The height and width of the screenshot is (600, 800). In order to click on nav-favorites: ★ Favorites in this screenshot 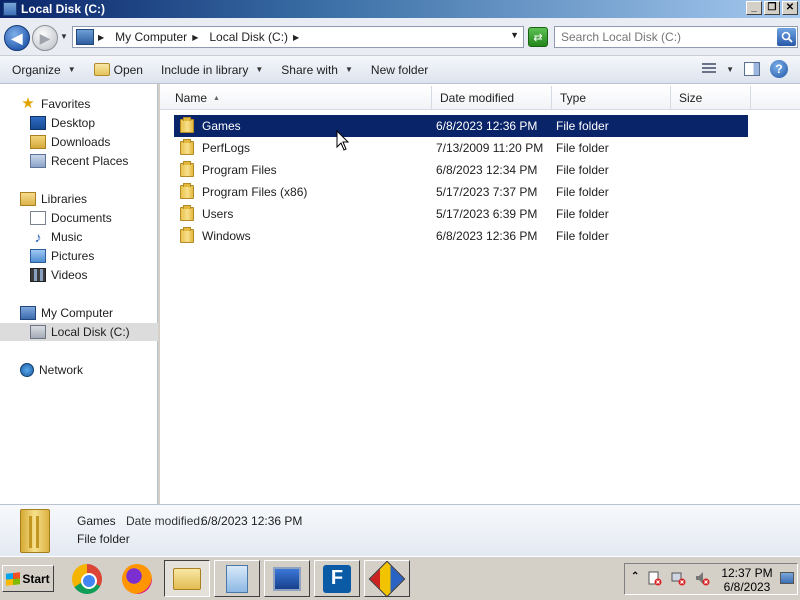, I will do `click(55, 104)`.